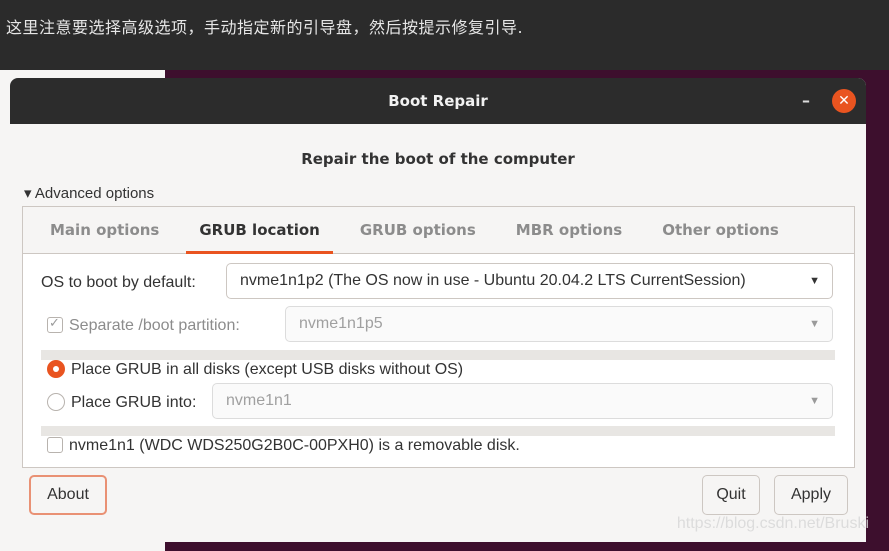 The height and width of the screenshot is (551, 889). Describe the element at coordinates (55, 324) in the screenshot. I see `separate-boot-checkbox` at that location.